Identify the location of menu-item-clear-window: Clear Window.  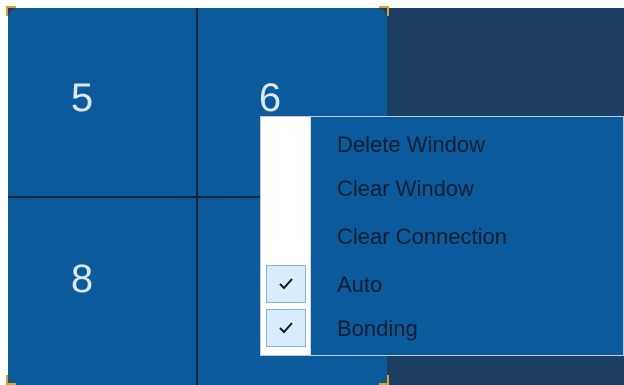
(467, 189).